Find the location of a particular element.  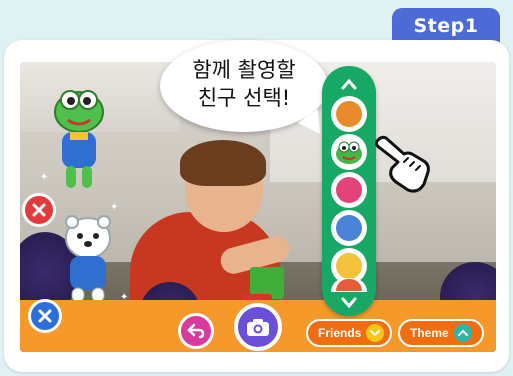

bird-character-icon is located at coordinates (349, 190).